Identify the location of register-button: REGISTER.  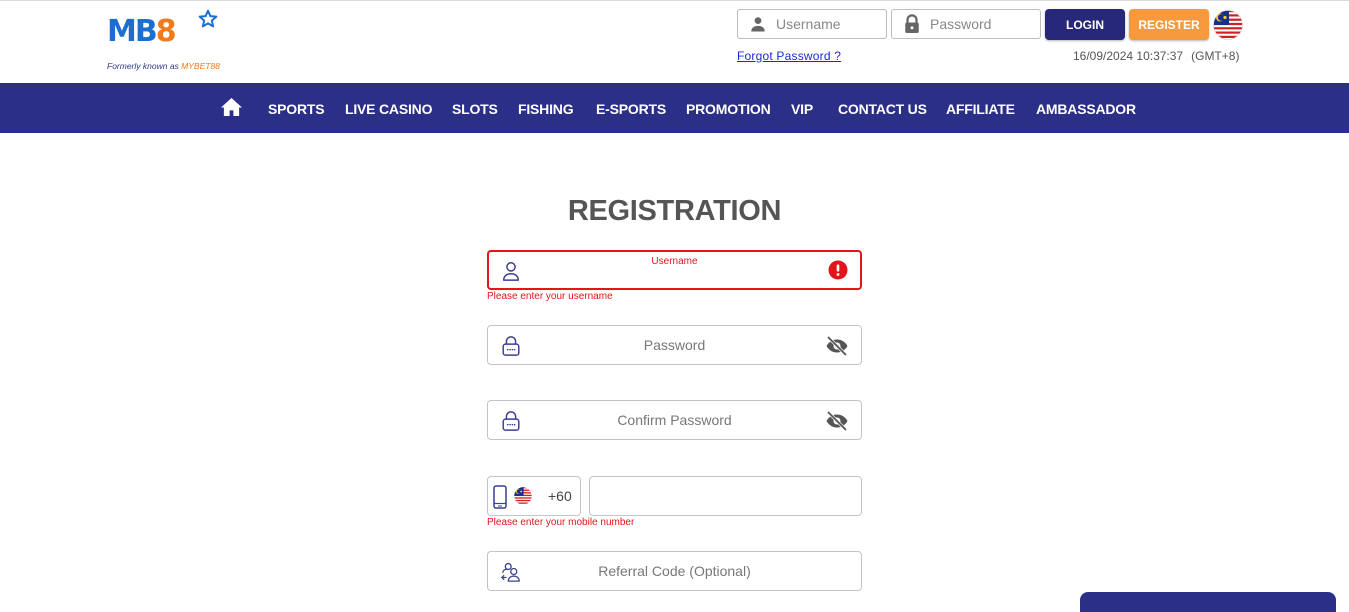
(1169, 24).